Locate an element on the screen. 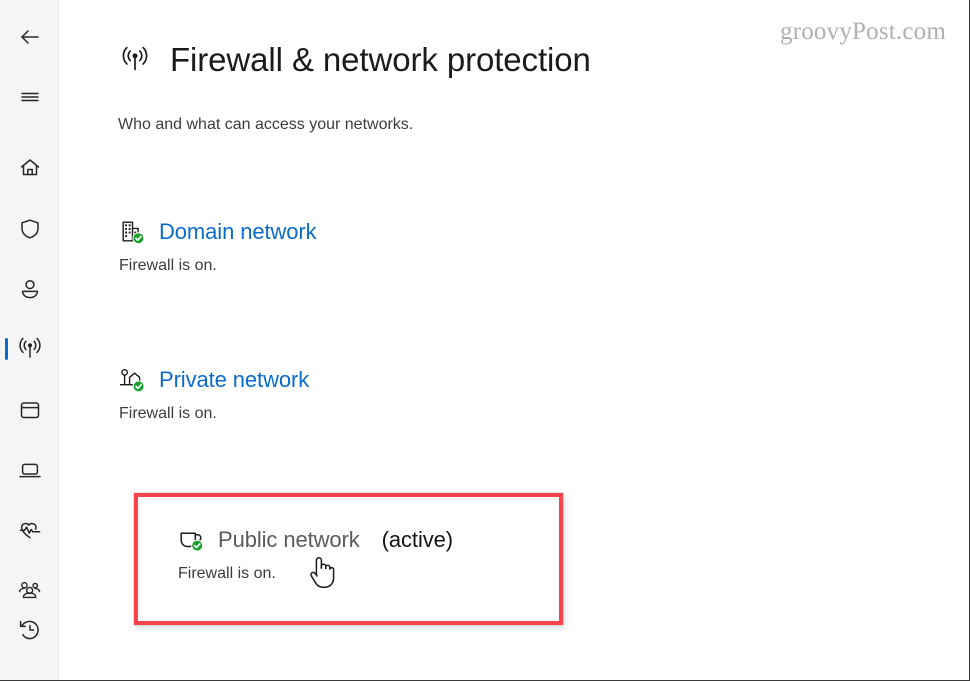 This screenshot has height=681, width=970. back-button is located at coordinates (29, 37).